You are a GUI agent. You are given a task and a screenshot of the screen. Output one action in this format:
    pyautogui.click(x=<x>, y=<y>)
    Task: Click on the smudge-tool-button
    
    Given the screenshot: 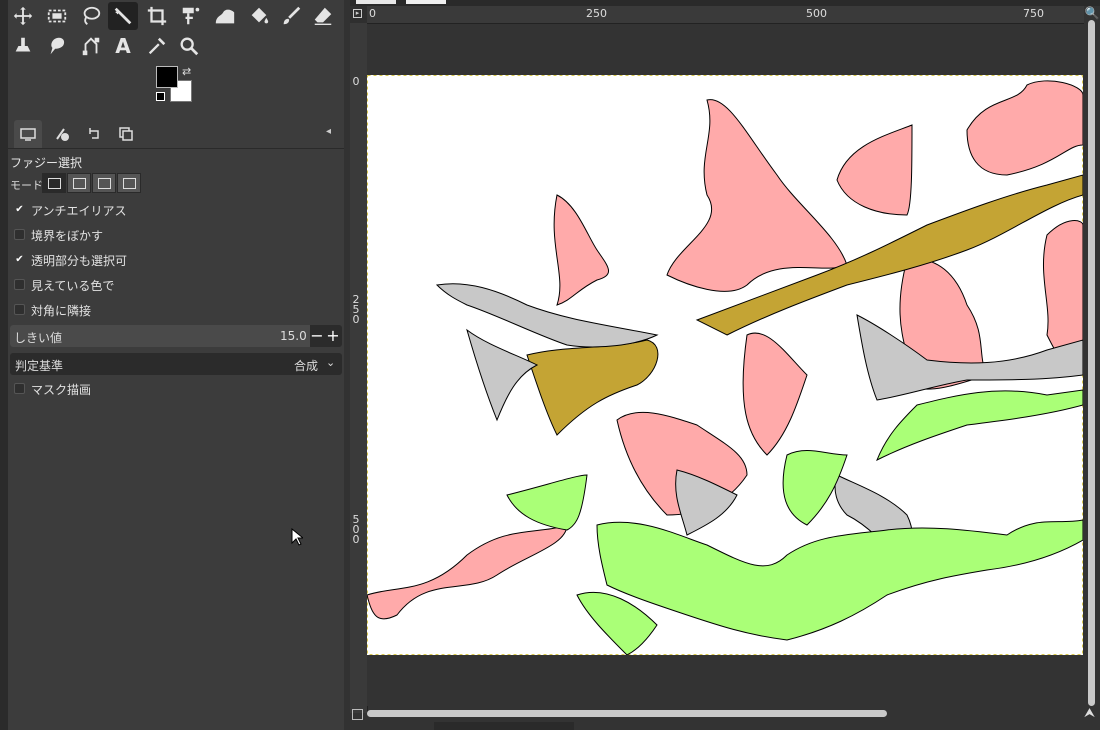 What is the action you would take?
    pyautogui.click(x=57, y=46)
    